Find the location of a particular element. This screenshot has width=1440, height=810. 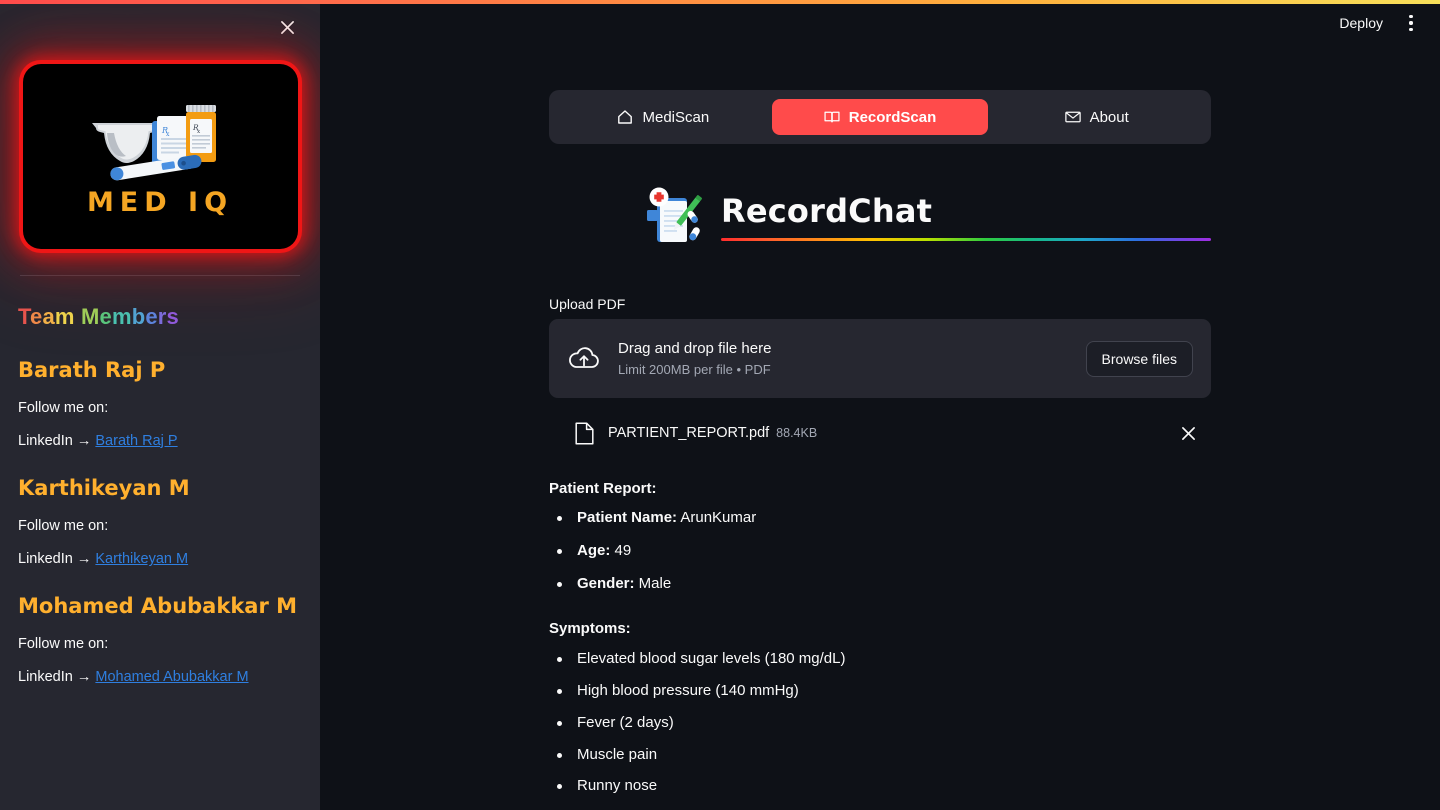

med-iq-logo: R x R x MED IQ is located at coordinates (160, 156).